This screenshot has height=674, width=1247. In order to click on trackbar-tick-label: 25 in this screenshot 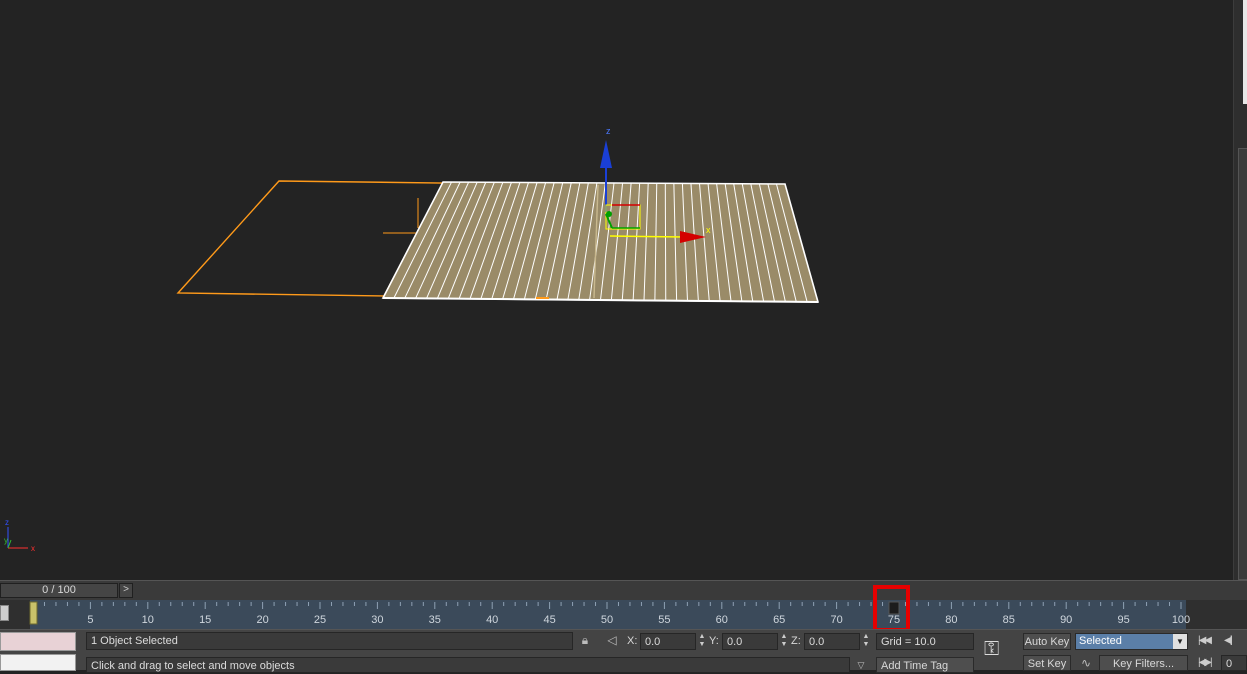, I will do `click(320, 620)`.